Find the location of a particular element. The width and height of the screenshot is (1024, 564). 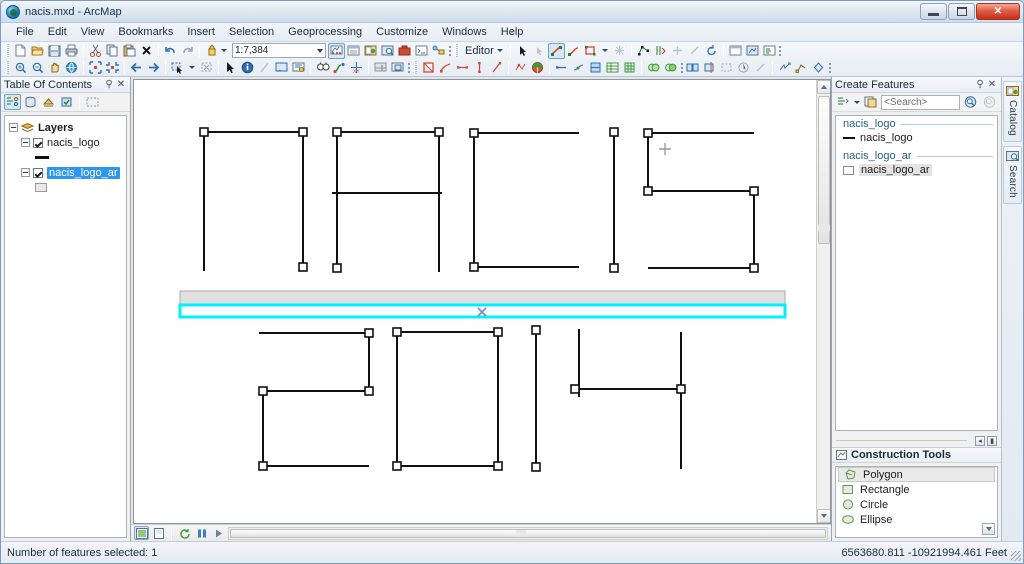

buffer-icon is located at coordinates (726, 68).